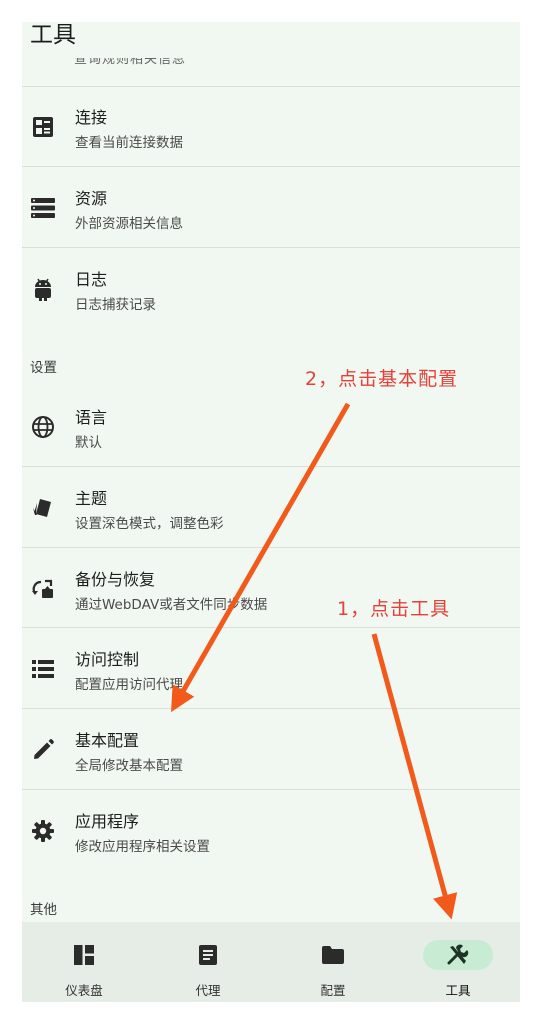 The height and width of the screenshot is (1024, 542). What do you see at coordinates (91, 198) in the screenshot?
I see `item-title: 资源` at bounding box center [91, 198].